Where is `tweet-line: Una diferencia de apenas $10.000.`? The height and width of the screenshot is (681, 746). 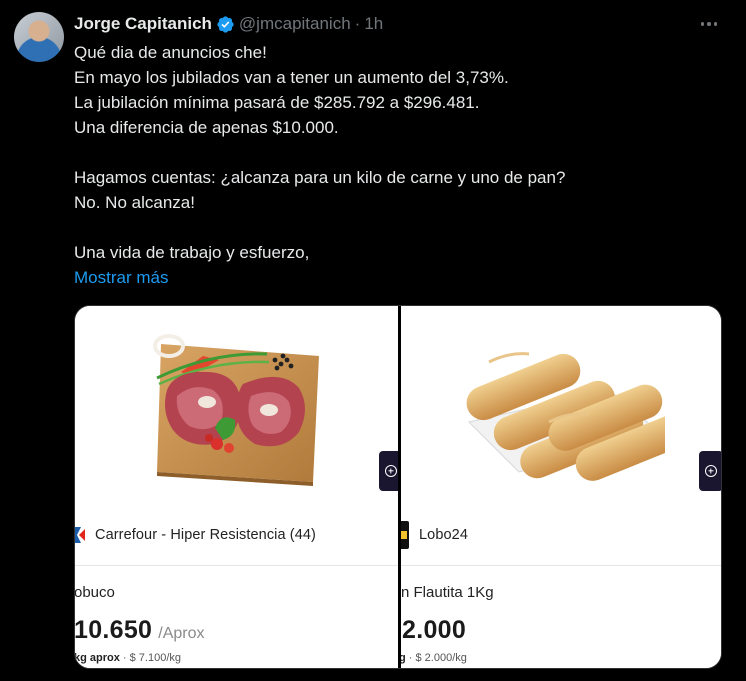
tweet-line: Una diferencia de apenas $10.000. is located at coordinates (206, 127).